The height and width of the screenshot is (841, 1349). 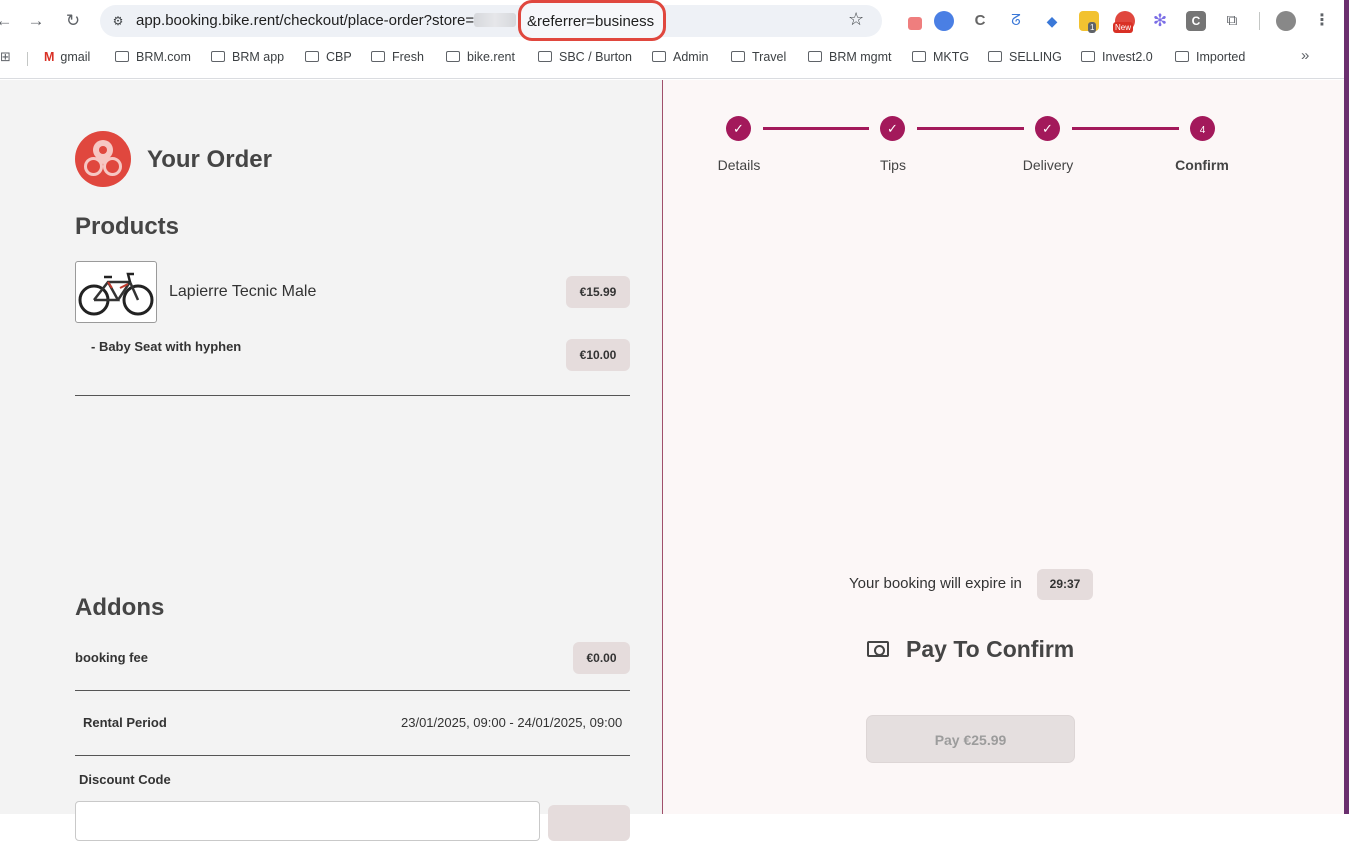 What do you see at coordinates (1305, 55) in the screenshot?
I see `more-bookmarks-icon: »` at bounding box center [1305, 55].